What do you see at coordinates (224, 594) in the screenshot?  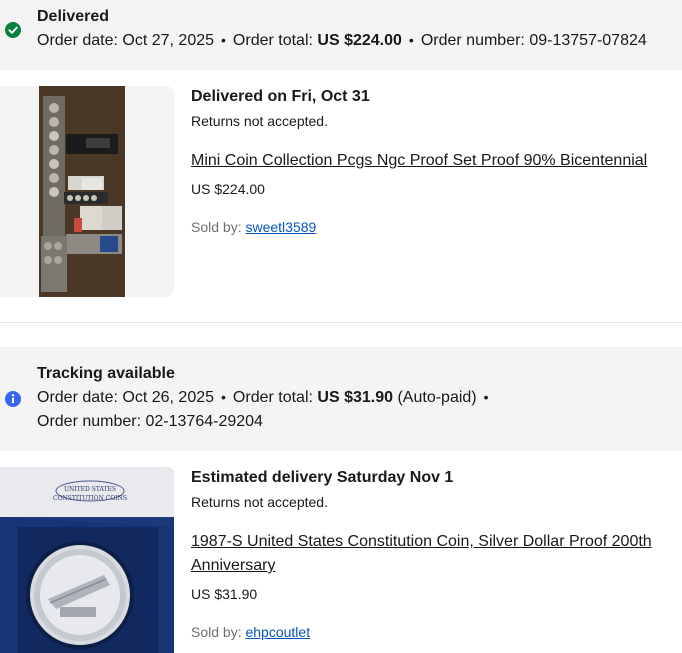 I see `item-price: US $31.90` at bounding box center [224, 594].